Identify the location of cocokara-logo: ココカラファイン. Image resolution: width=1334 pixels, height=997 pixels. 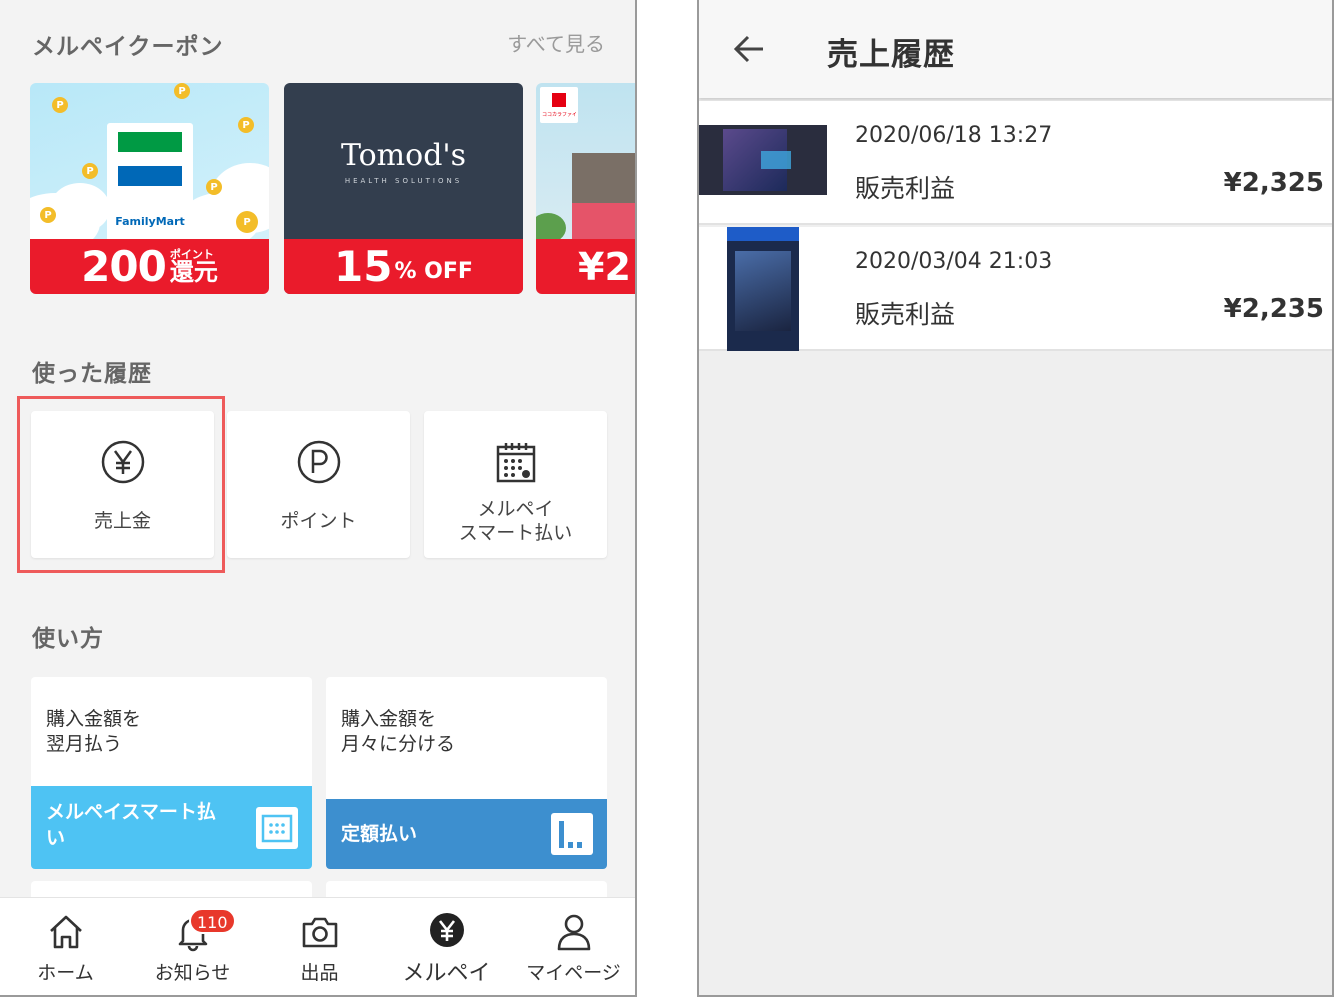
(559, 105).